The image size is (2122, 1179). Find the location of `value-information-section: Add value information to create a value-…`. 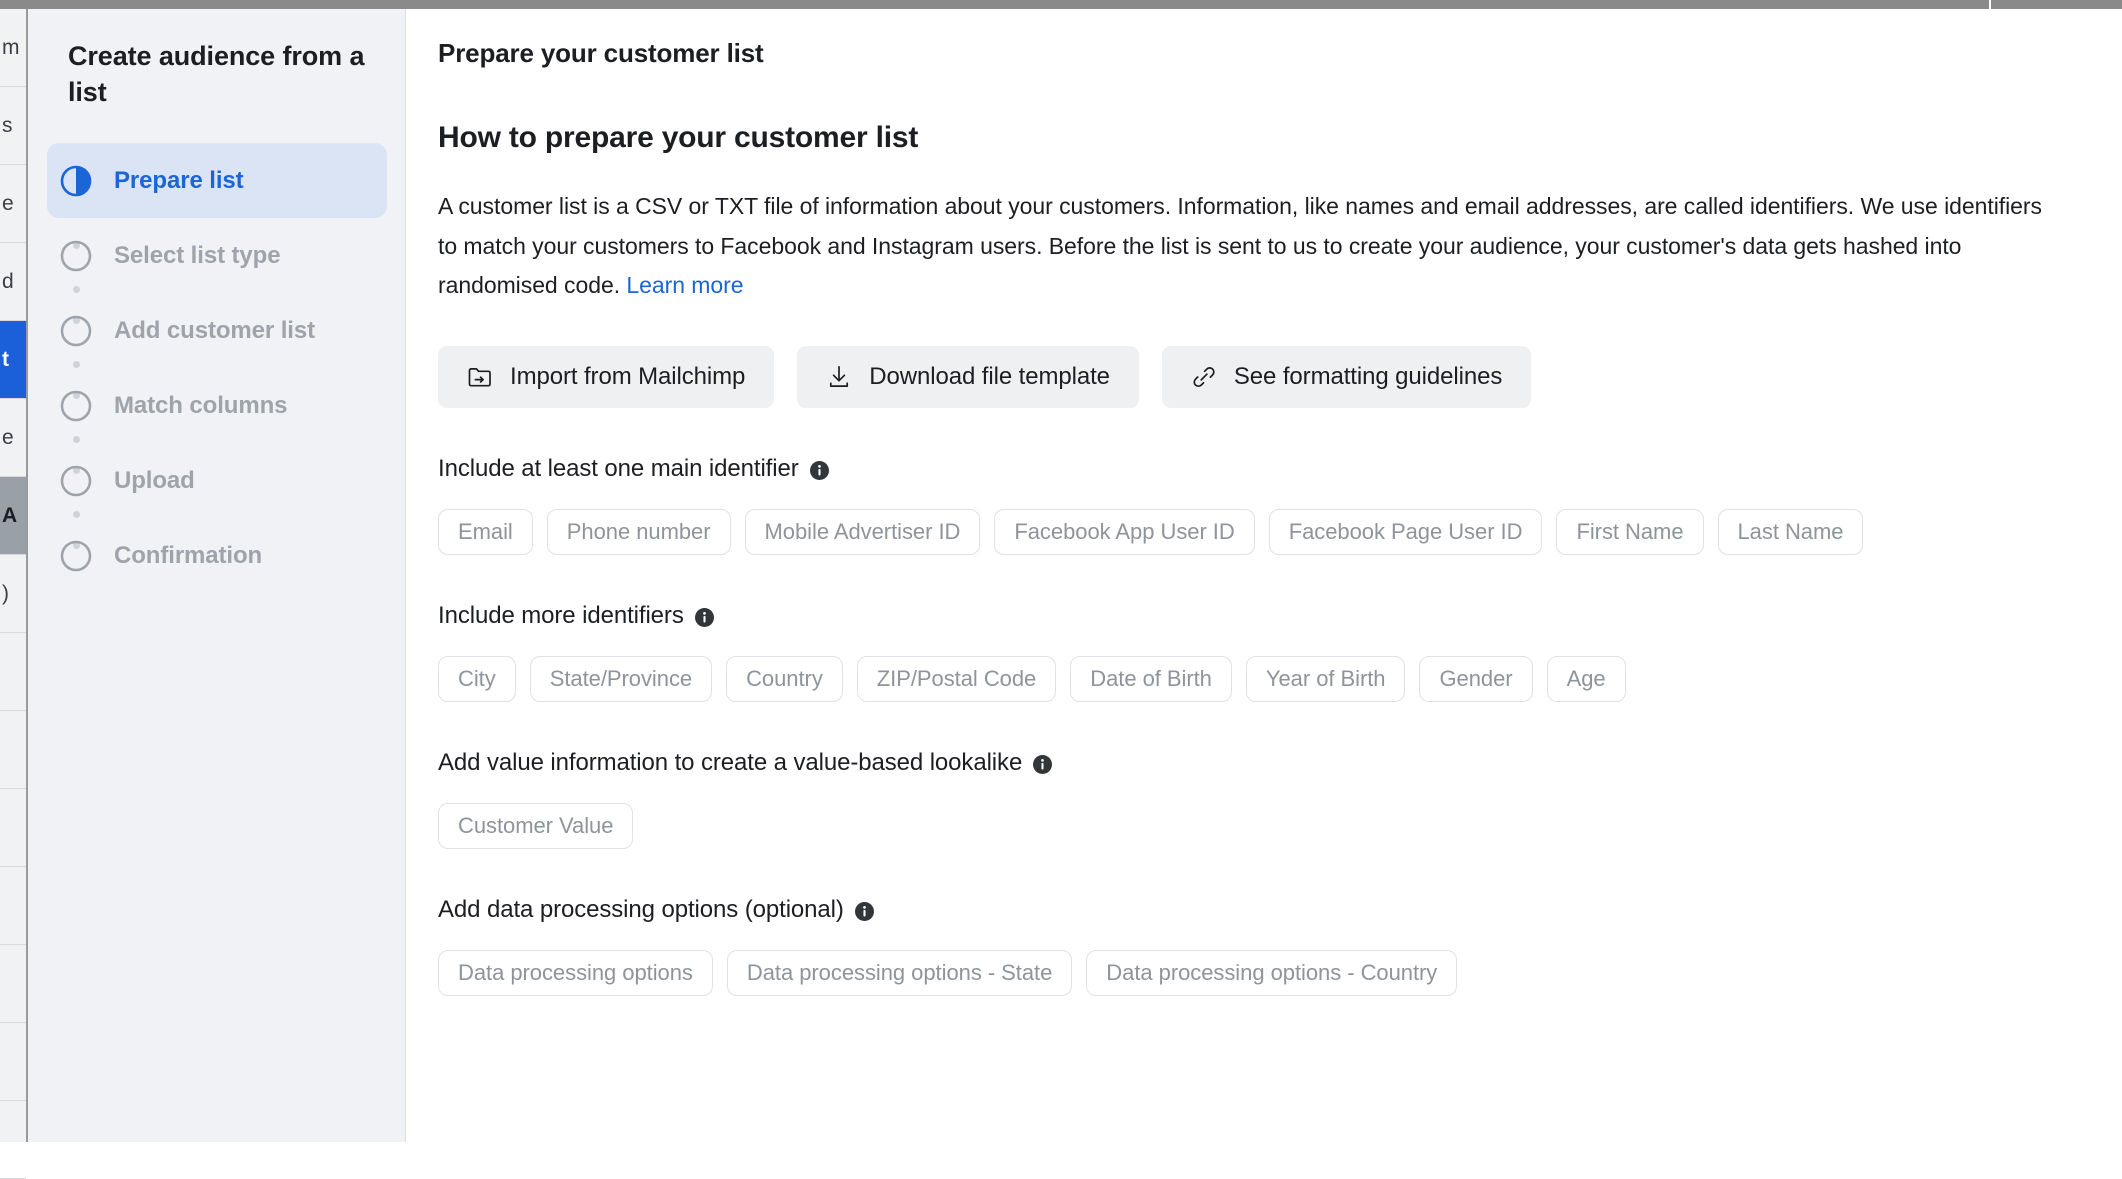

value-information-section: Add value information to create a value-… is located at coordinates (1264, 799).